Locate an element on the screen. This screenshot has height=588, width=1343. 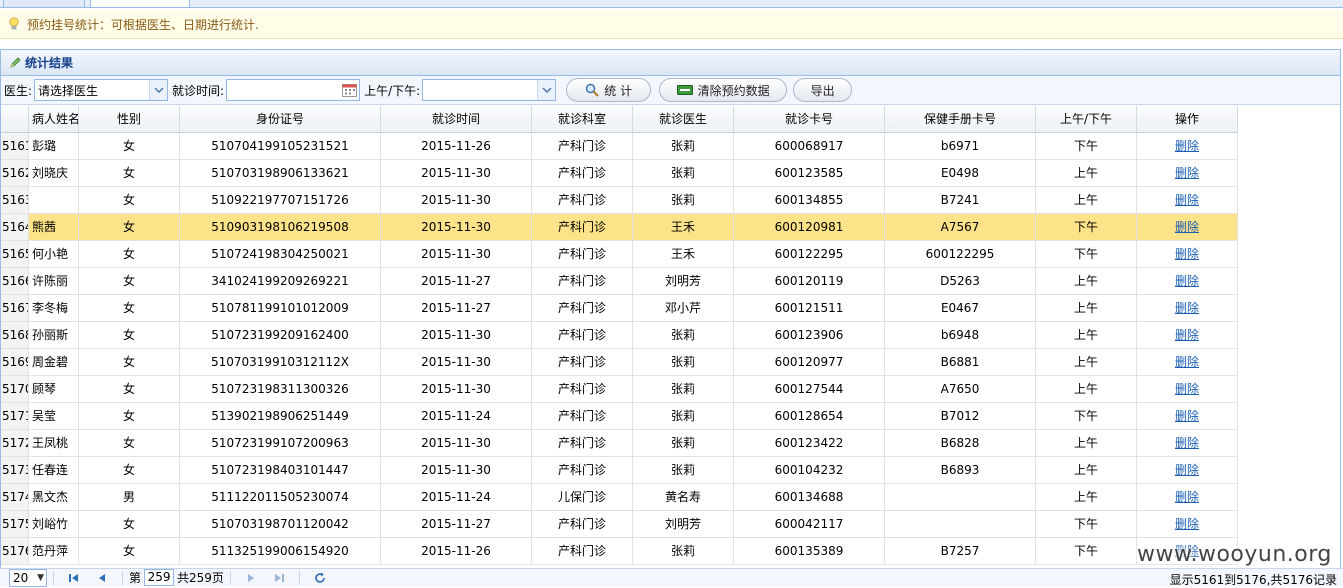
chevron-down-icon: ▼ is located at coordinates (40, 578).